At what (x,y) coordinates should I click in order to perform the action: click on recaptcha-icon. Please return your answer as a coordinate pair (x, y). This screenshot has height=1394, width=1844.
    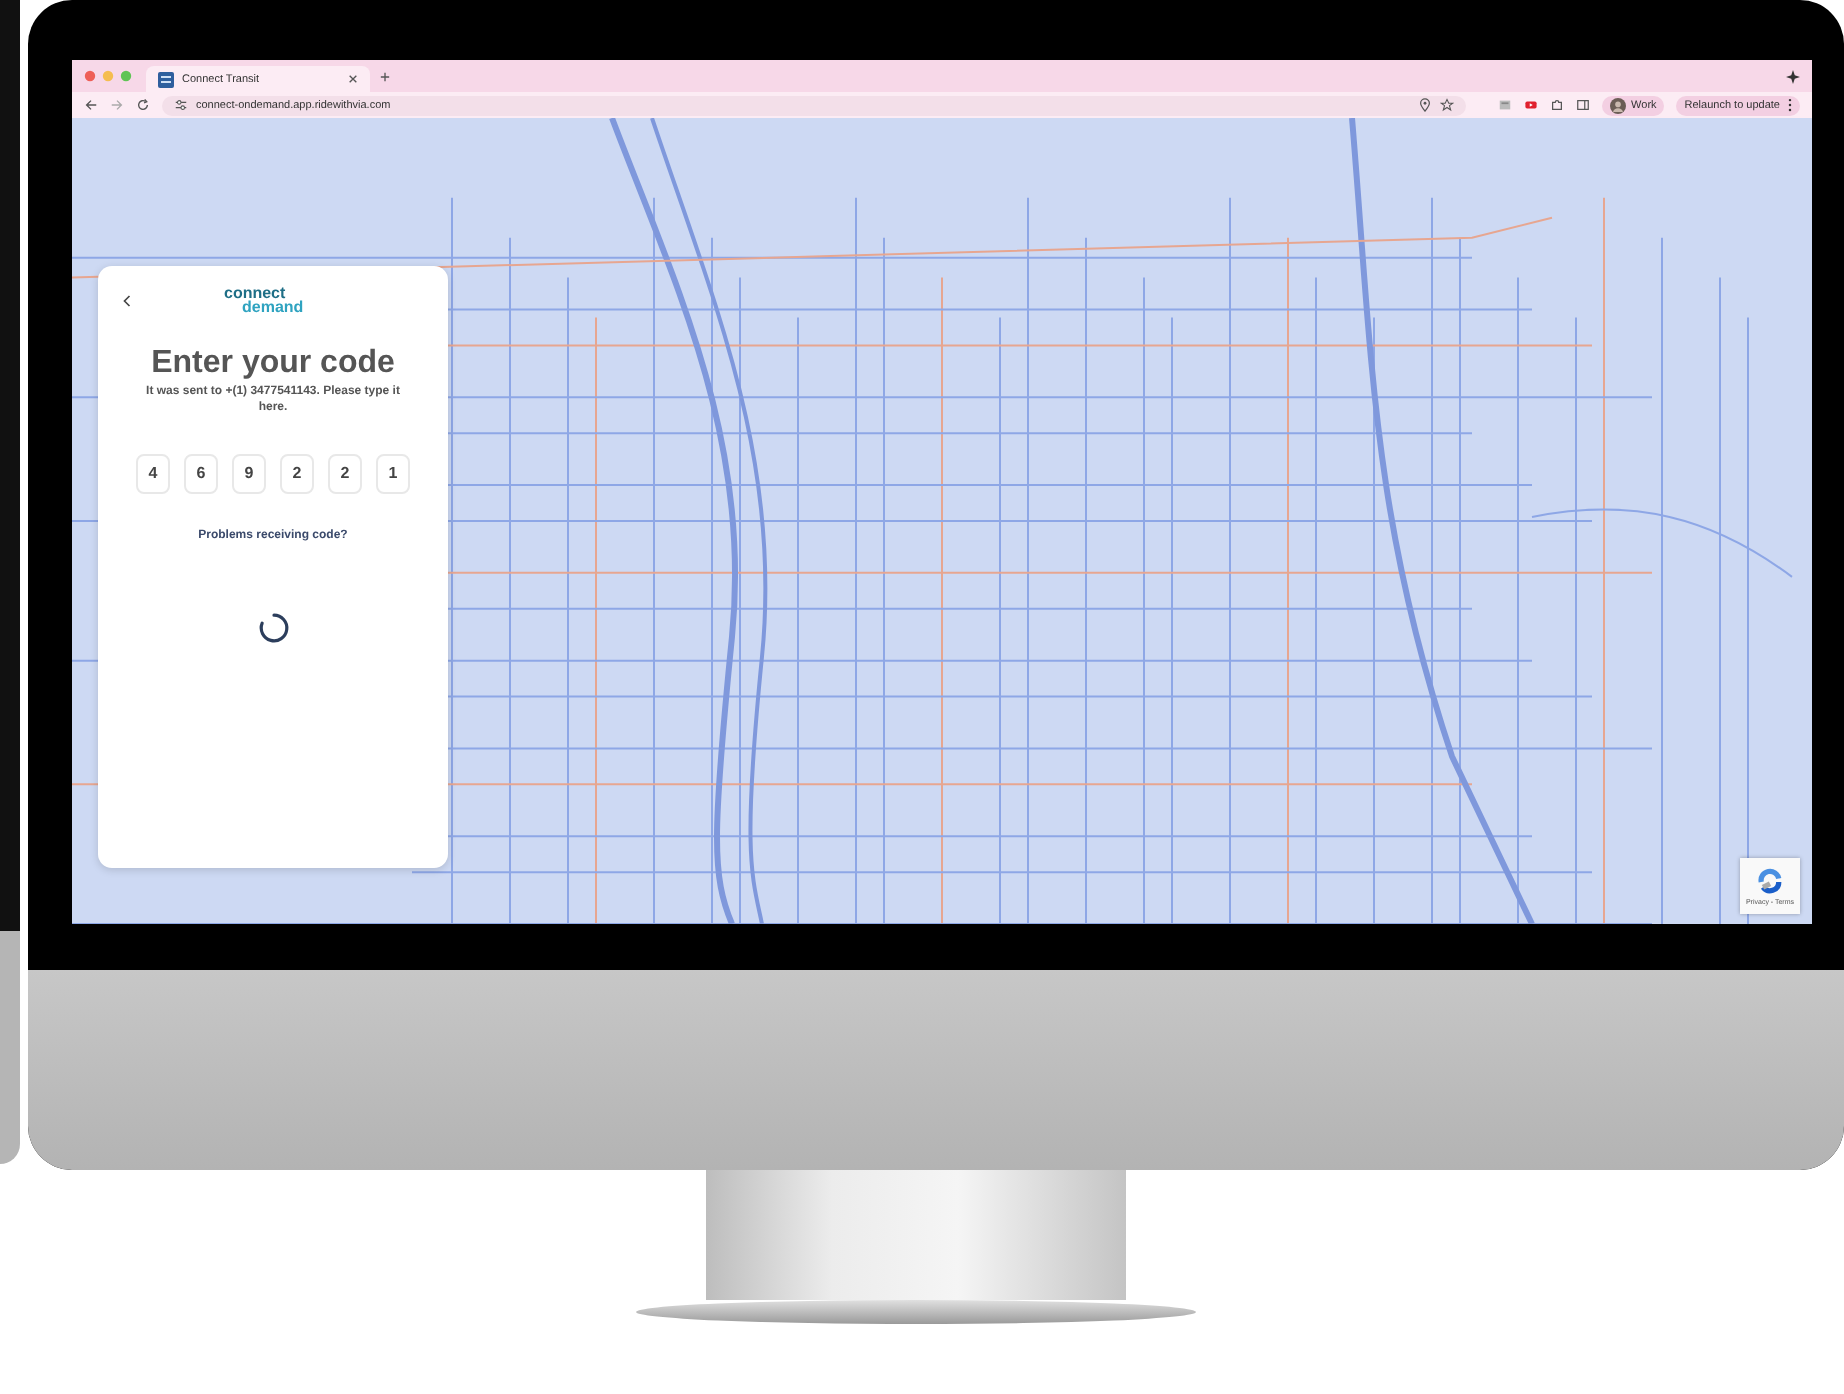
    Looking at the image, I should click on (1770, 881).